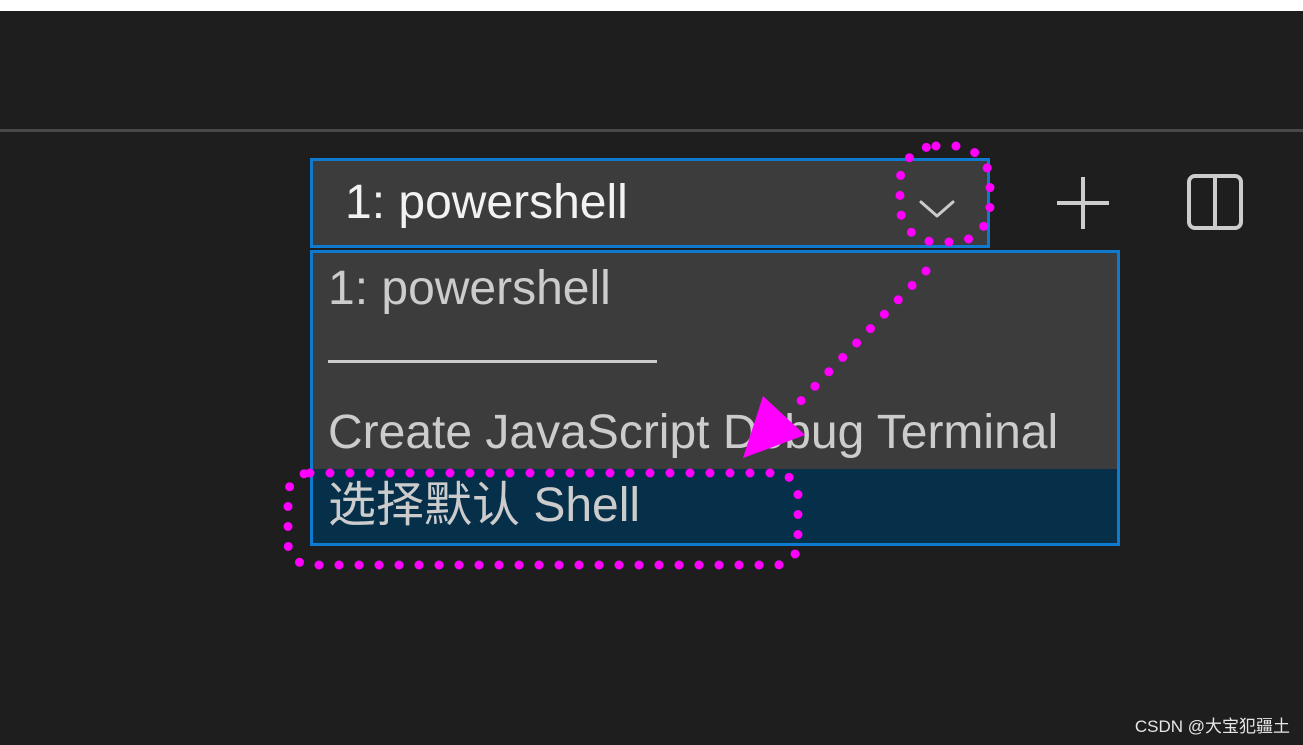  What do you see at coordinates (484, 505) in the screenshot?
I see `option-label: 选择默认 Shell` at bounding box center [484, 505].